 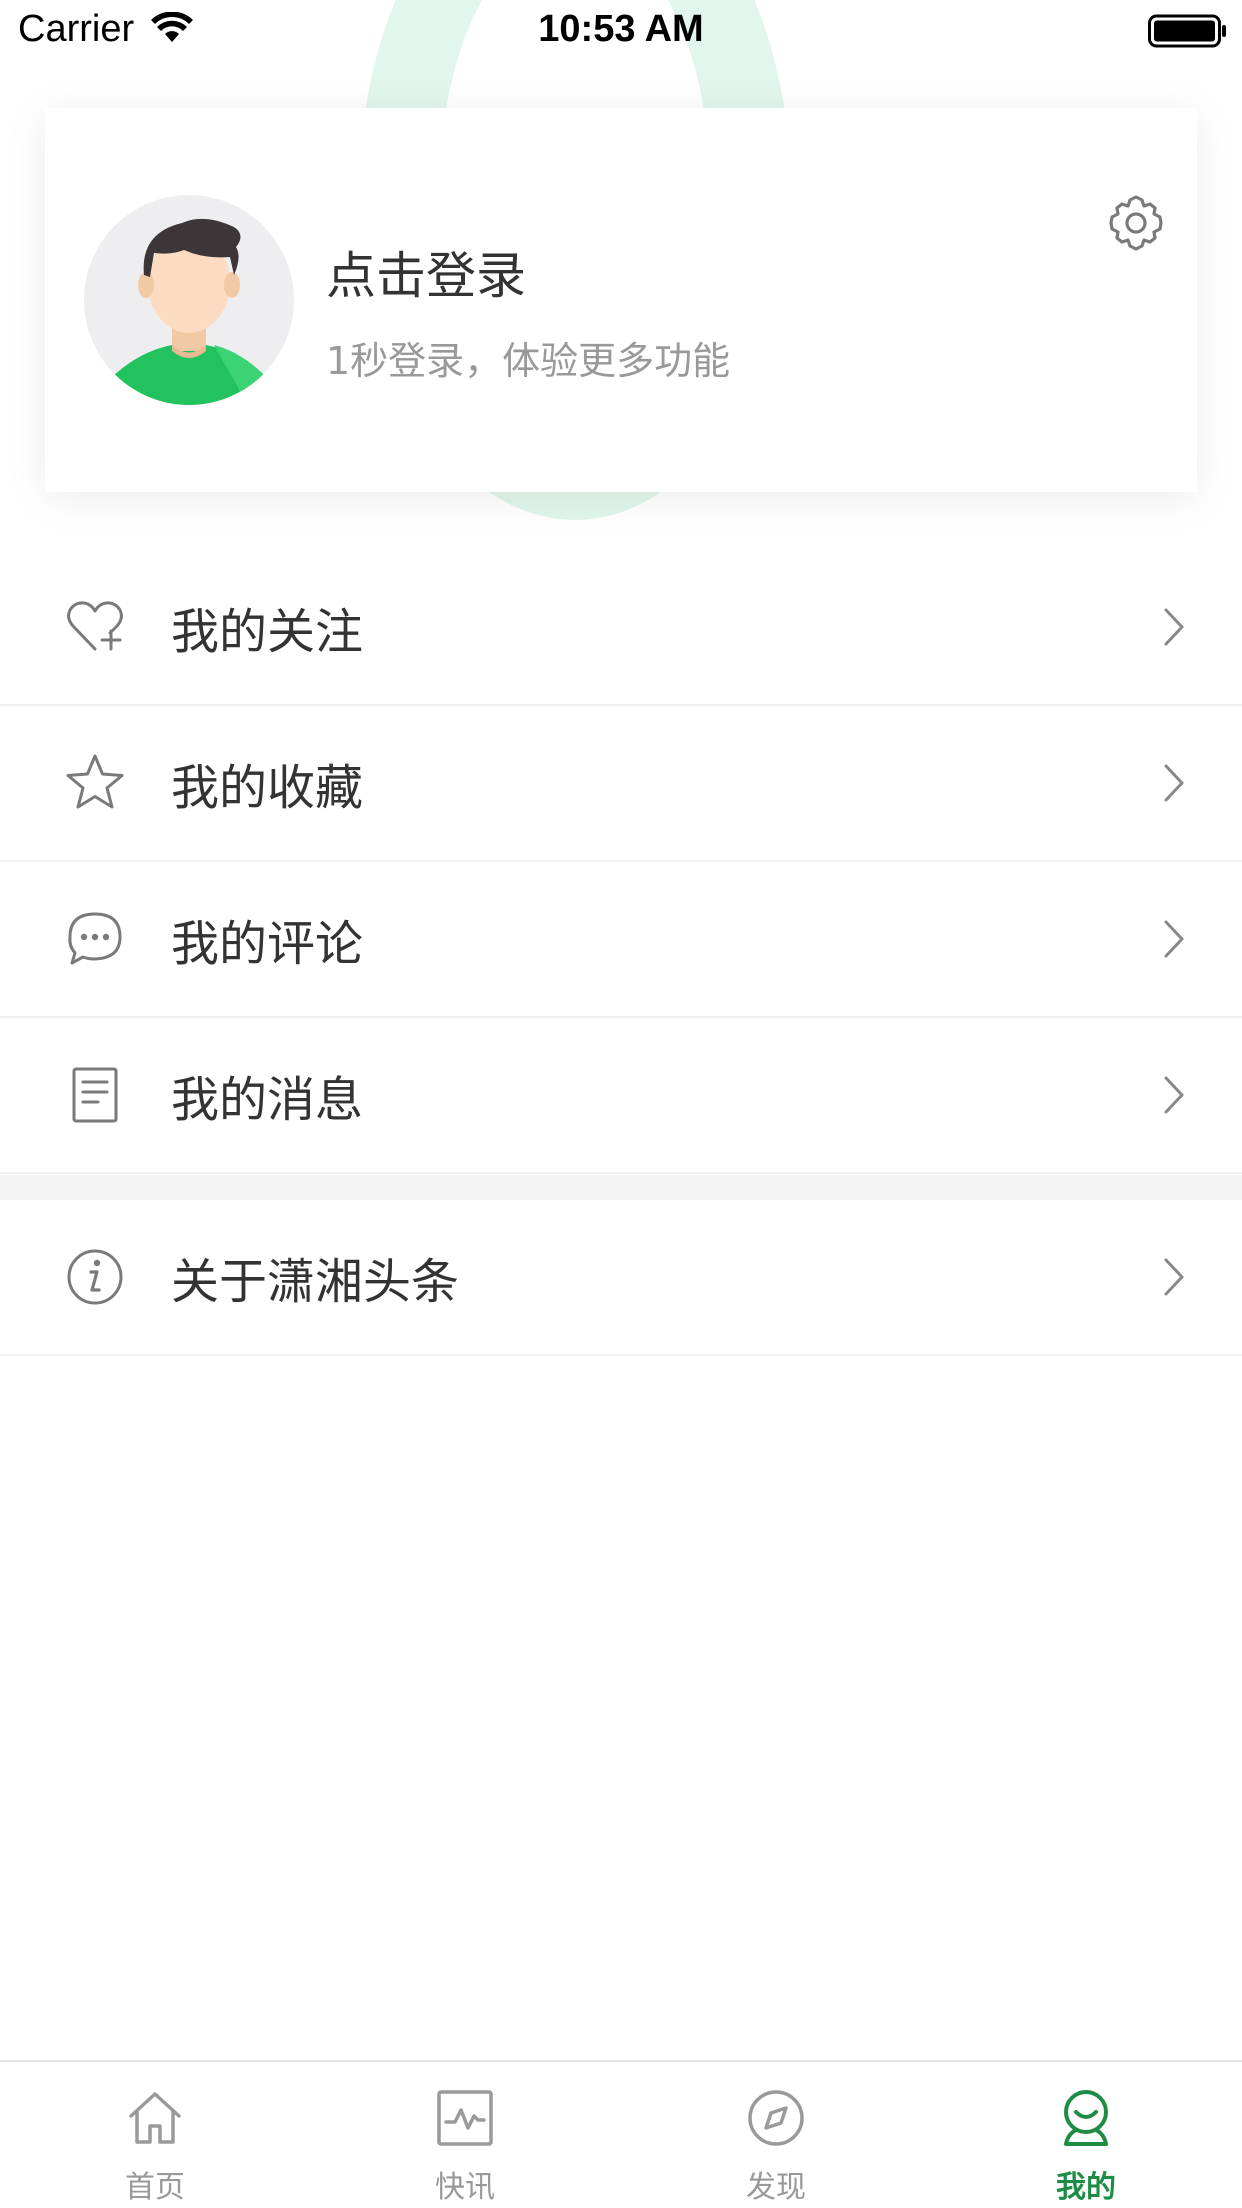 I want to click on avatar, so click(x=189, y=300).